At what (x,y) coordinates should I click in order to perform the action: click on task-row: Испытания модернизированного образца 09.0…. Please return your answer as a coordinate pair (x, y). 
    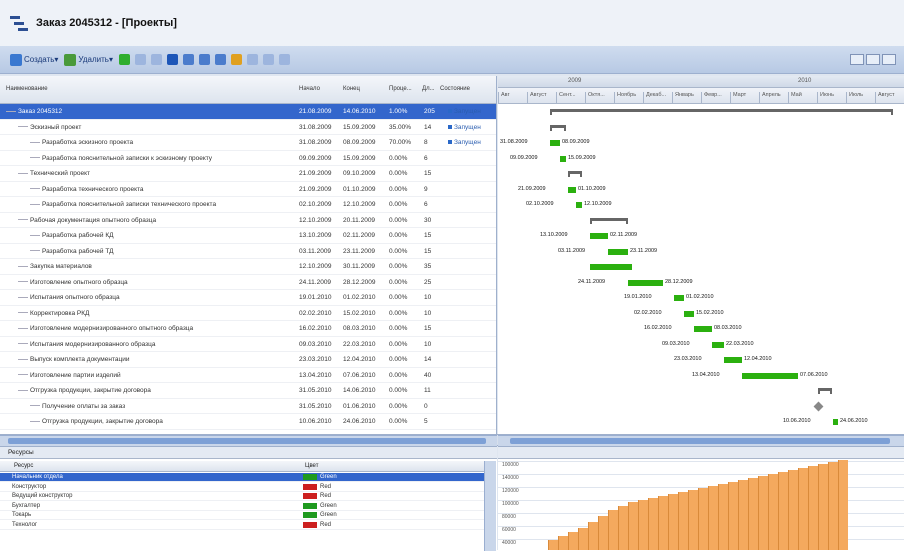
    Looking at the image, I should click on (248, 344).